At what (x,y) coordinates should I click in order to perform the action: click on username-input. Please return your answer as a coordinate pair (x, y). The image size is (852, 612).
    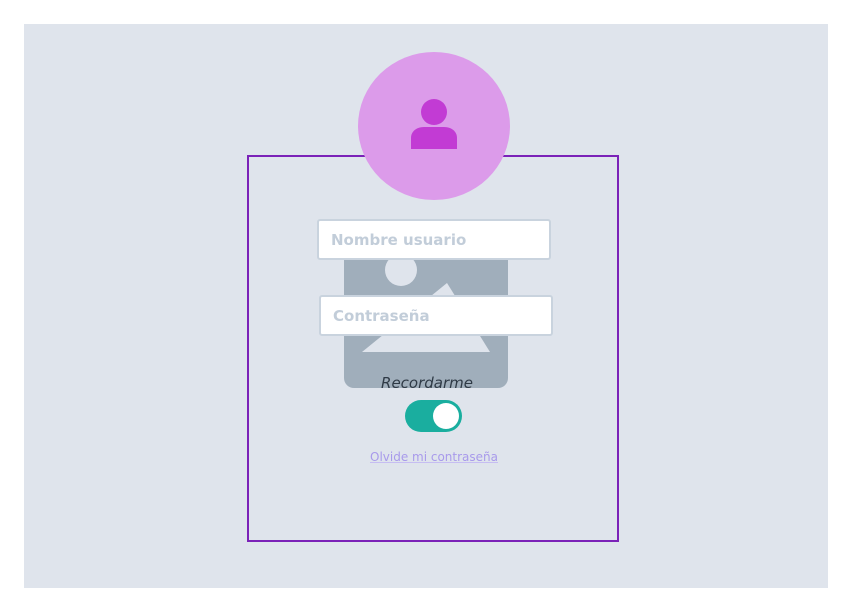
    Looking at the image, I should click on (434, 239).